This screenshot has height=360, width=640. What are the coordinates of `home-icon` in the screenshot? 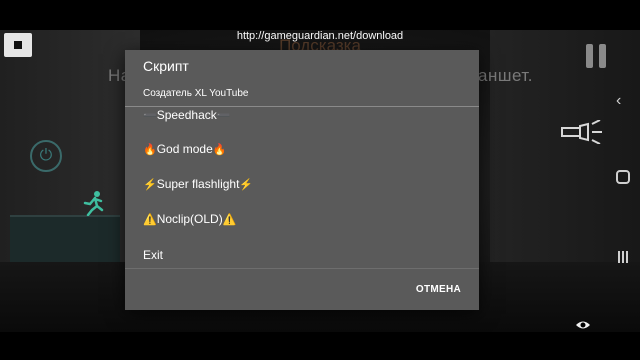 It's located at (623, 179).